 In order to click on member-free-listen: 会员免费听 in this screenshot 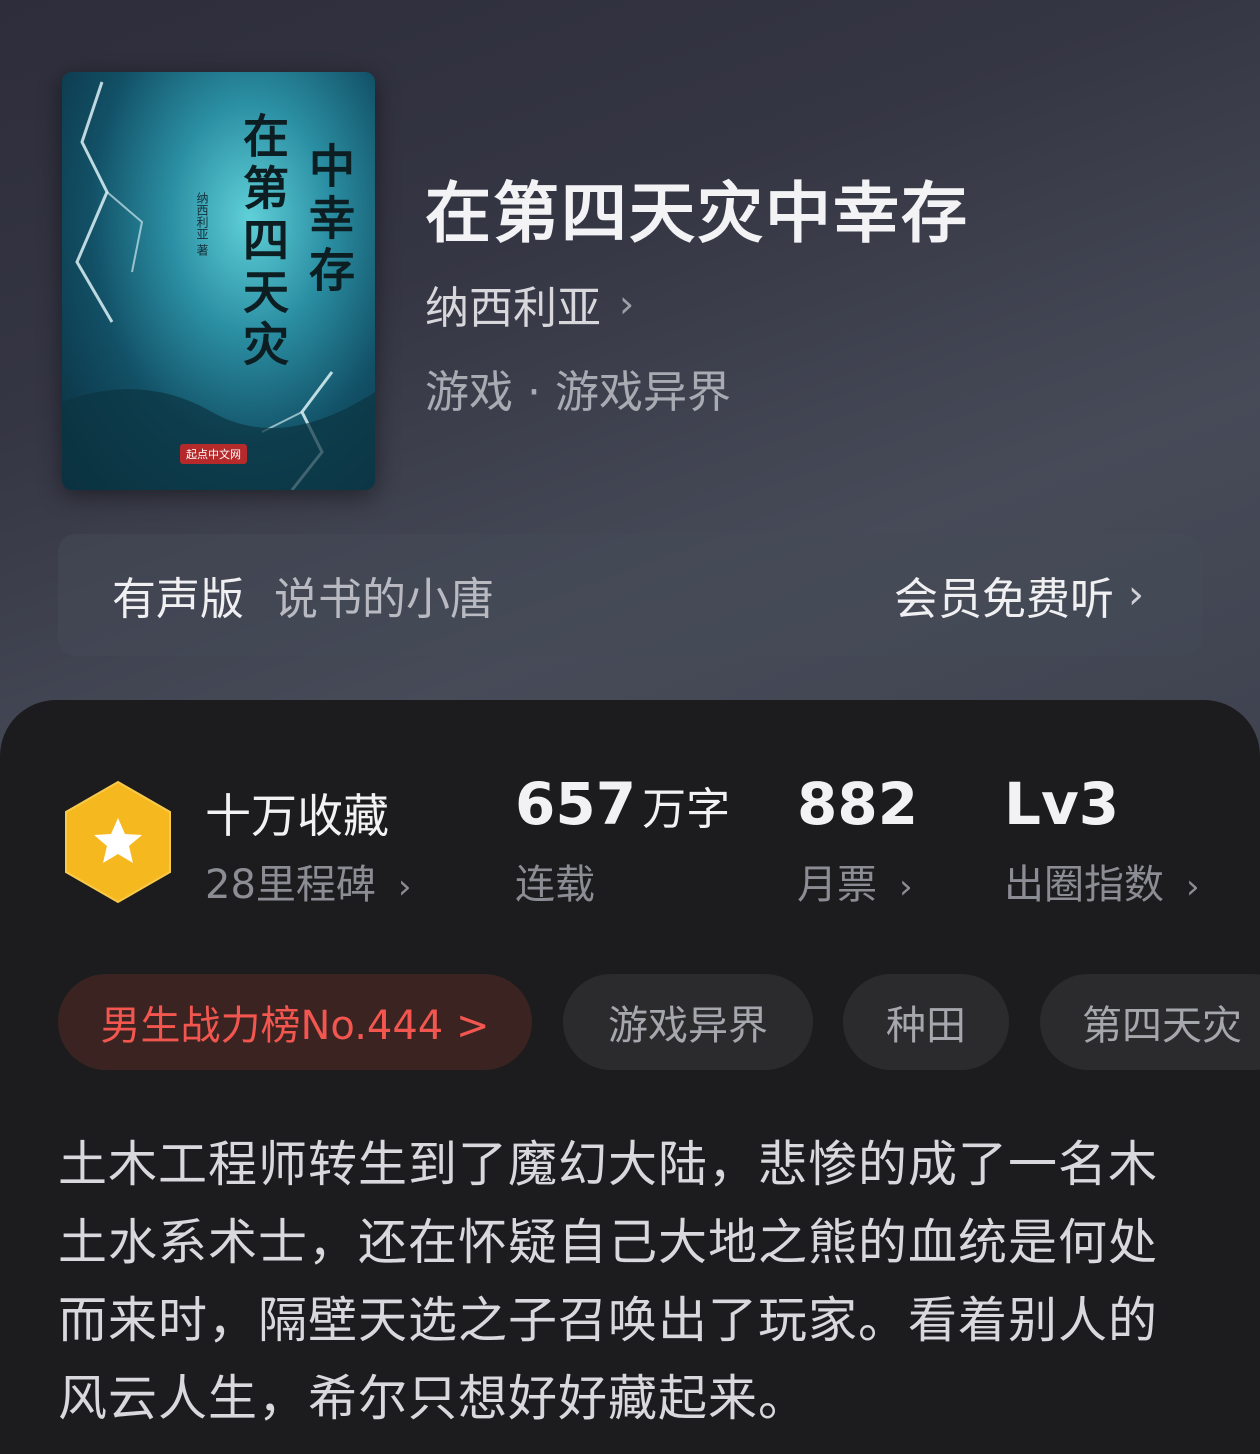, I will do `click(1004, 599)`.